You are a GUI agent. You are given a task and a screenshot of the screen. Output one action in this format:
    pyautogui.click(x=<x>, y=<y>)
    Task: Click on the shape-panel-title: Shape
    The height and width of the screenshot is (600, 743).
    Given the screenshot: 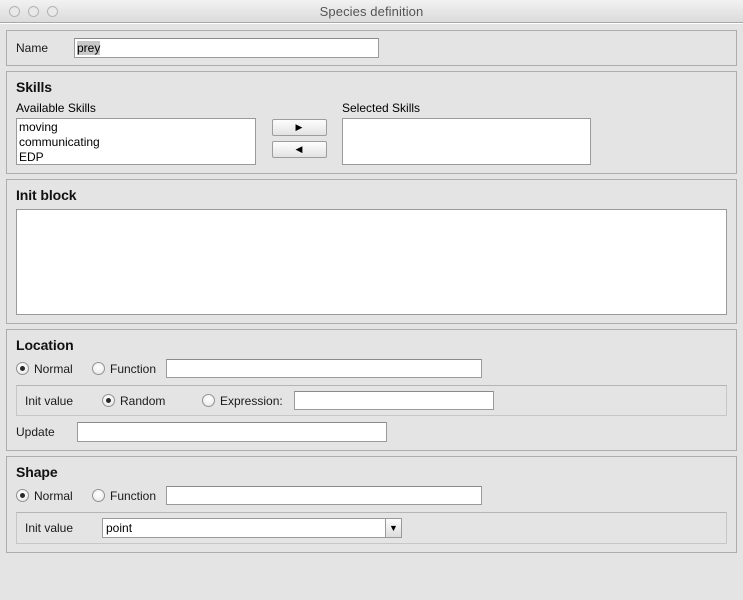 What is the action you would take?
    pyautogui.click(x=37, y=472)
    